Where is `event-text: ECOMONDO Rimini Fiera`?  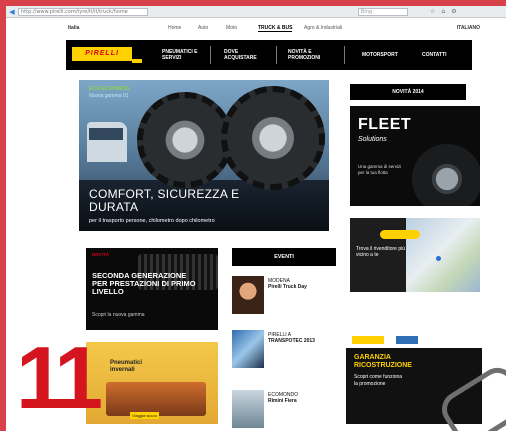 event-text: ECOMONDO Rimini Fiera is located at coordinates (283, 398).